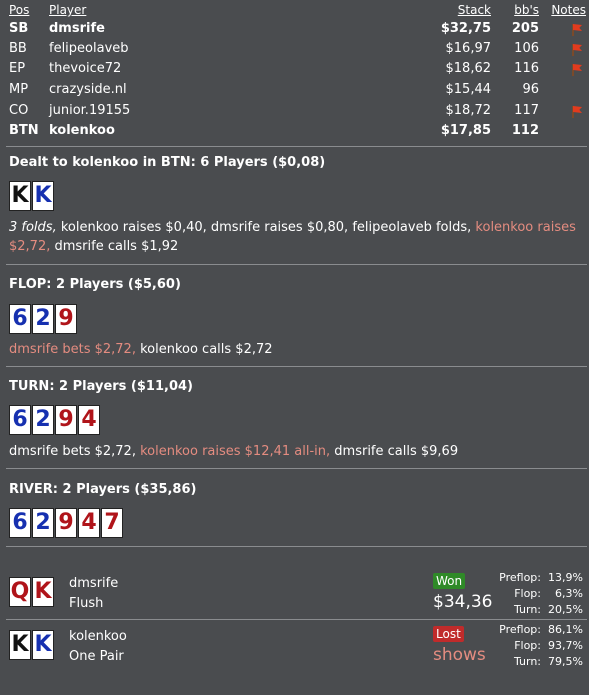 The width and height of the screenshot is (589, 695). Describe the element at coordinates (82, 130) in the screenshot. I see `player-name: kolenkoo` at that location.